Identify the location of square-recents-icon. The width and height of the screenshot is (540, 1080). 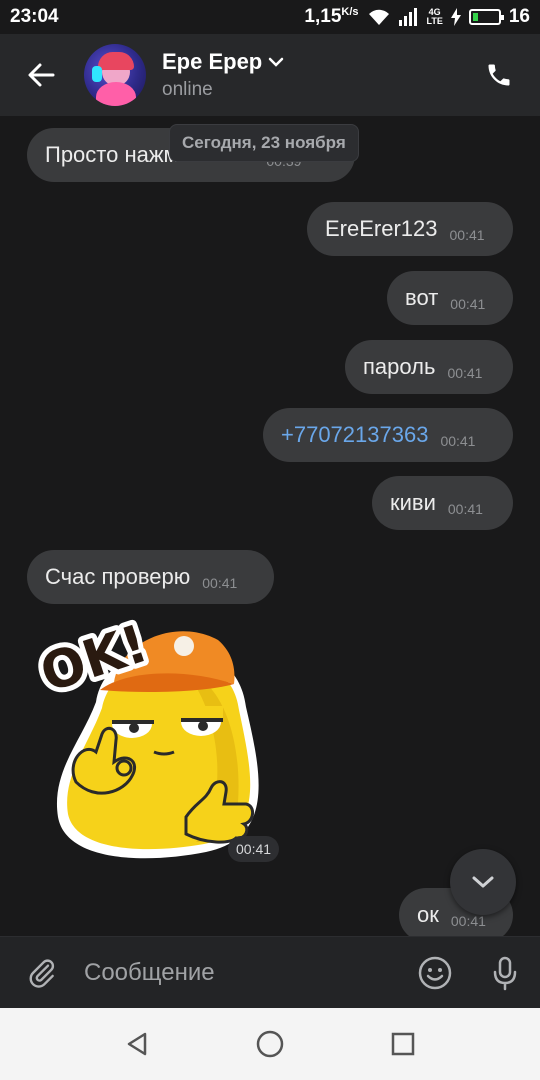
(403, 1044).